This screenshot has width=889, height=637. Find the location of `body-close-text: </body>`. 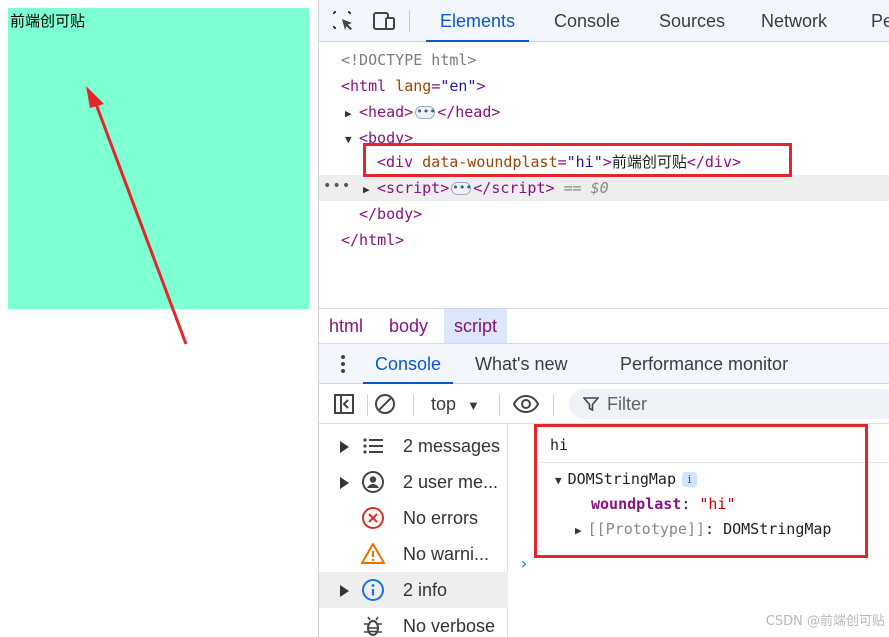

body-close-text: </body> is located at coordinates (391, 214).